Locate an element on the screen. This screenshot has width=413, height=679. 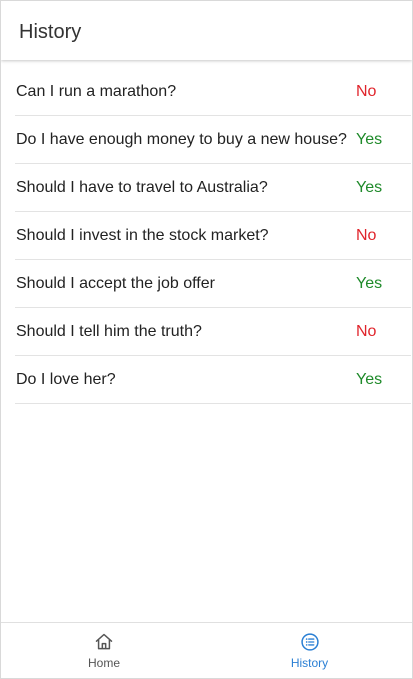
question-text: Do I love her? is located at coordinates (66, 379).